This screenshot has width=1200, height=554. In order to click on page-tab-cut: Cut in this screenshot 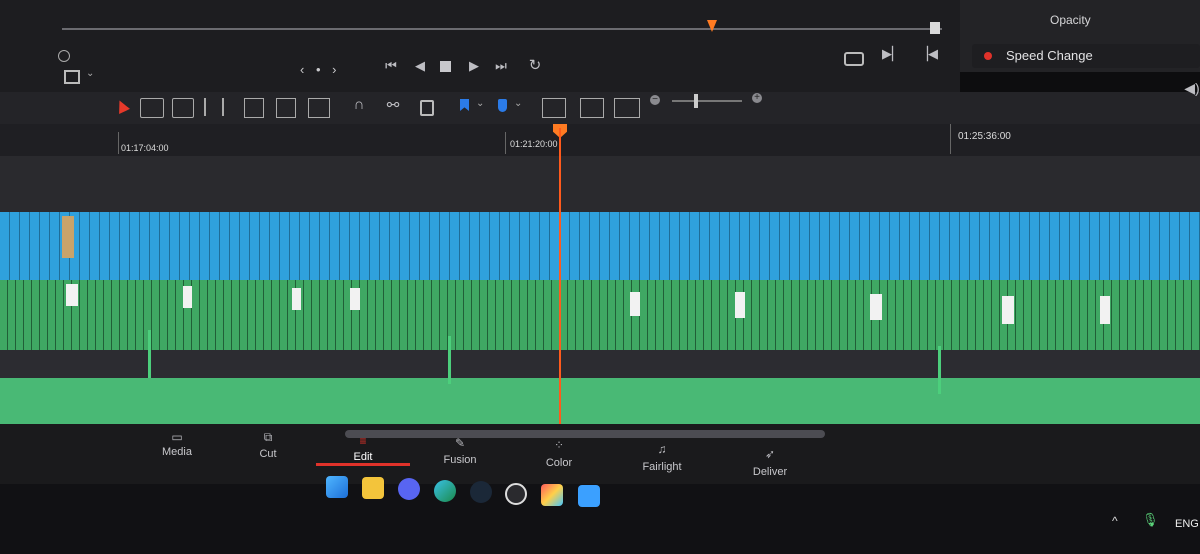, I will do `click(268, 454)`.